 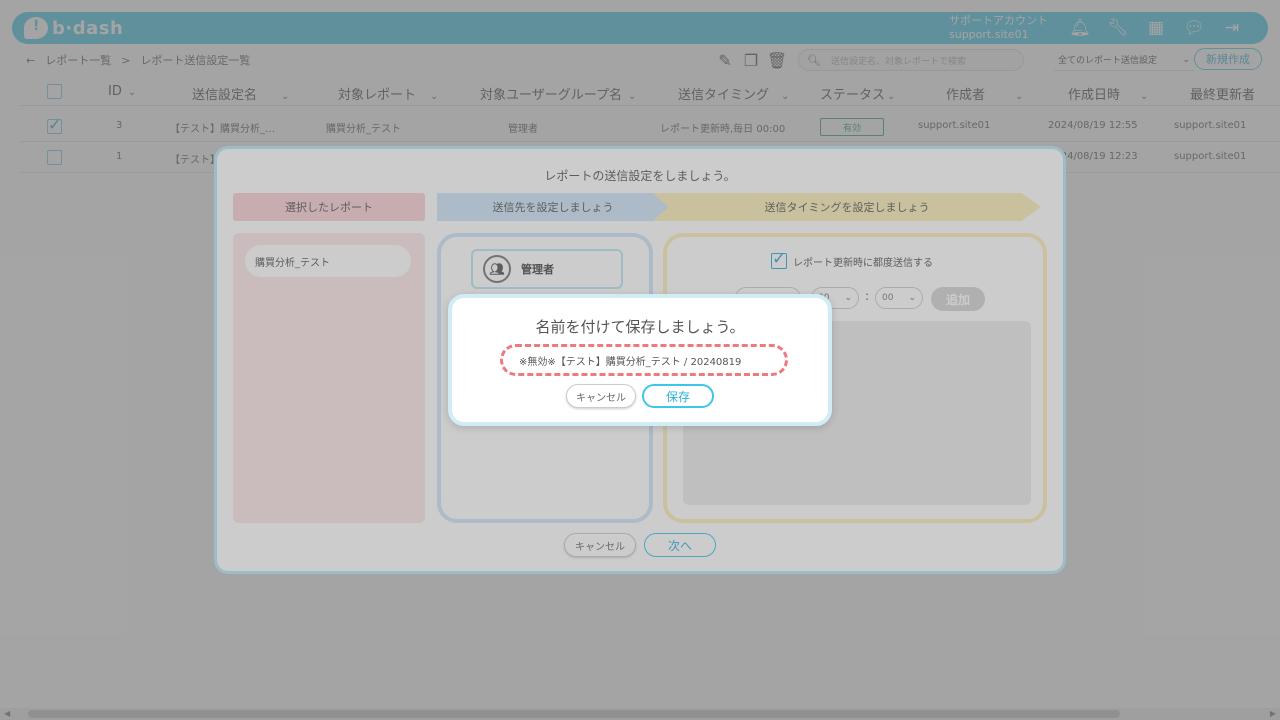 I want to click on setting-name-input: ※無効※【テスト】購買分析_テスト / 20240819, so click(x=644, y=360).